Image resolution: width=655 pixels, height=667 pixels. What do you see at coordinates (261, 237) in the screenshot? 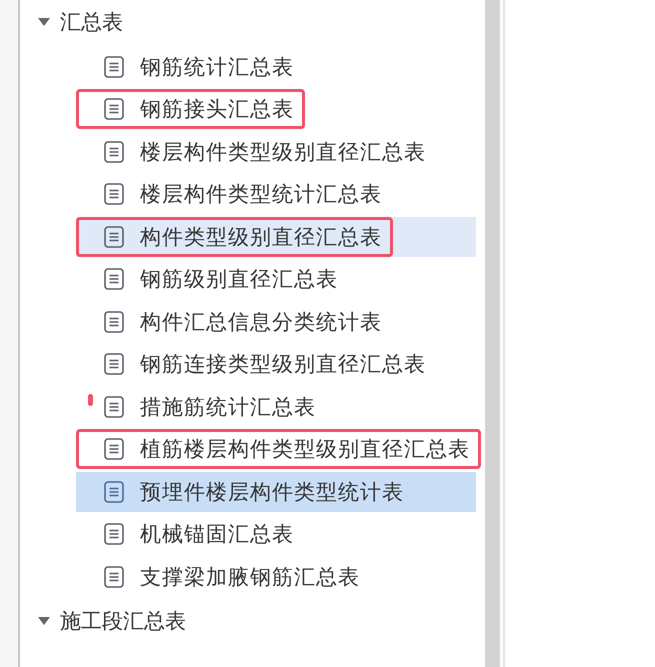
I see `tree-item-label: 构件类型级别直径汇总表` at bounding box center [261, 237].